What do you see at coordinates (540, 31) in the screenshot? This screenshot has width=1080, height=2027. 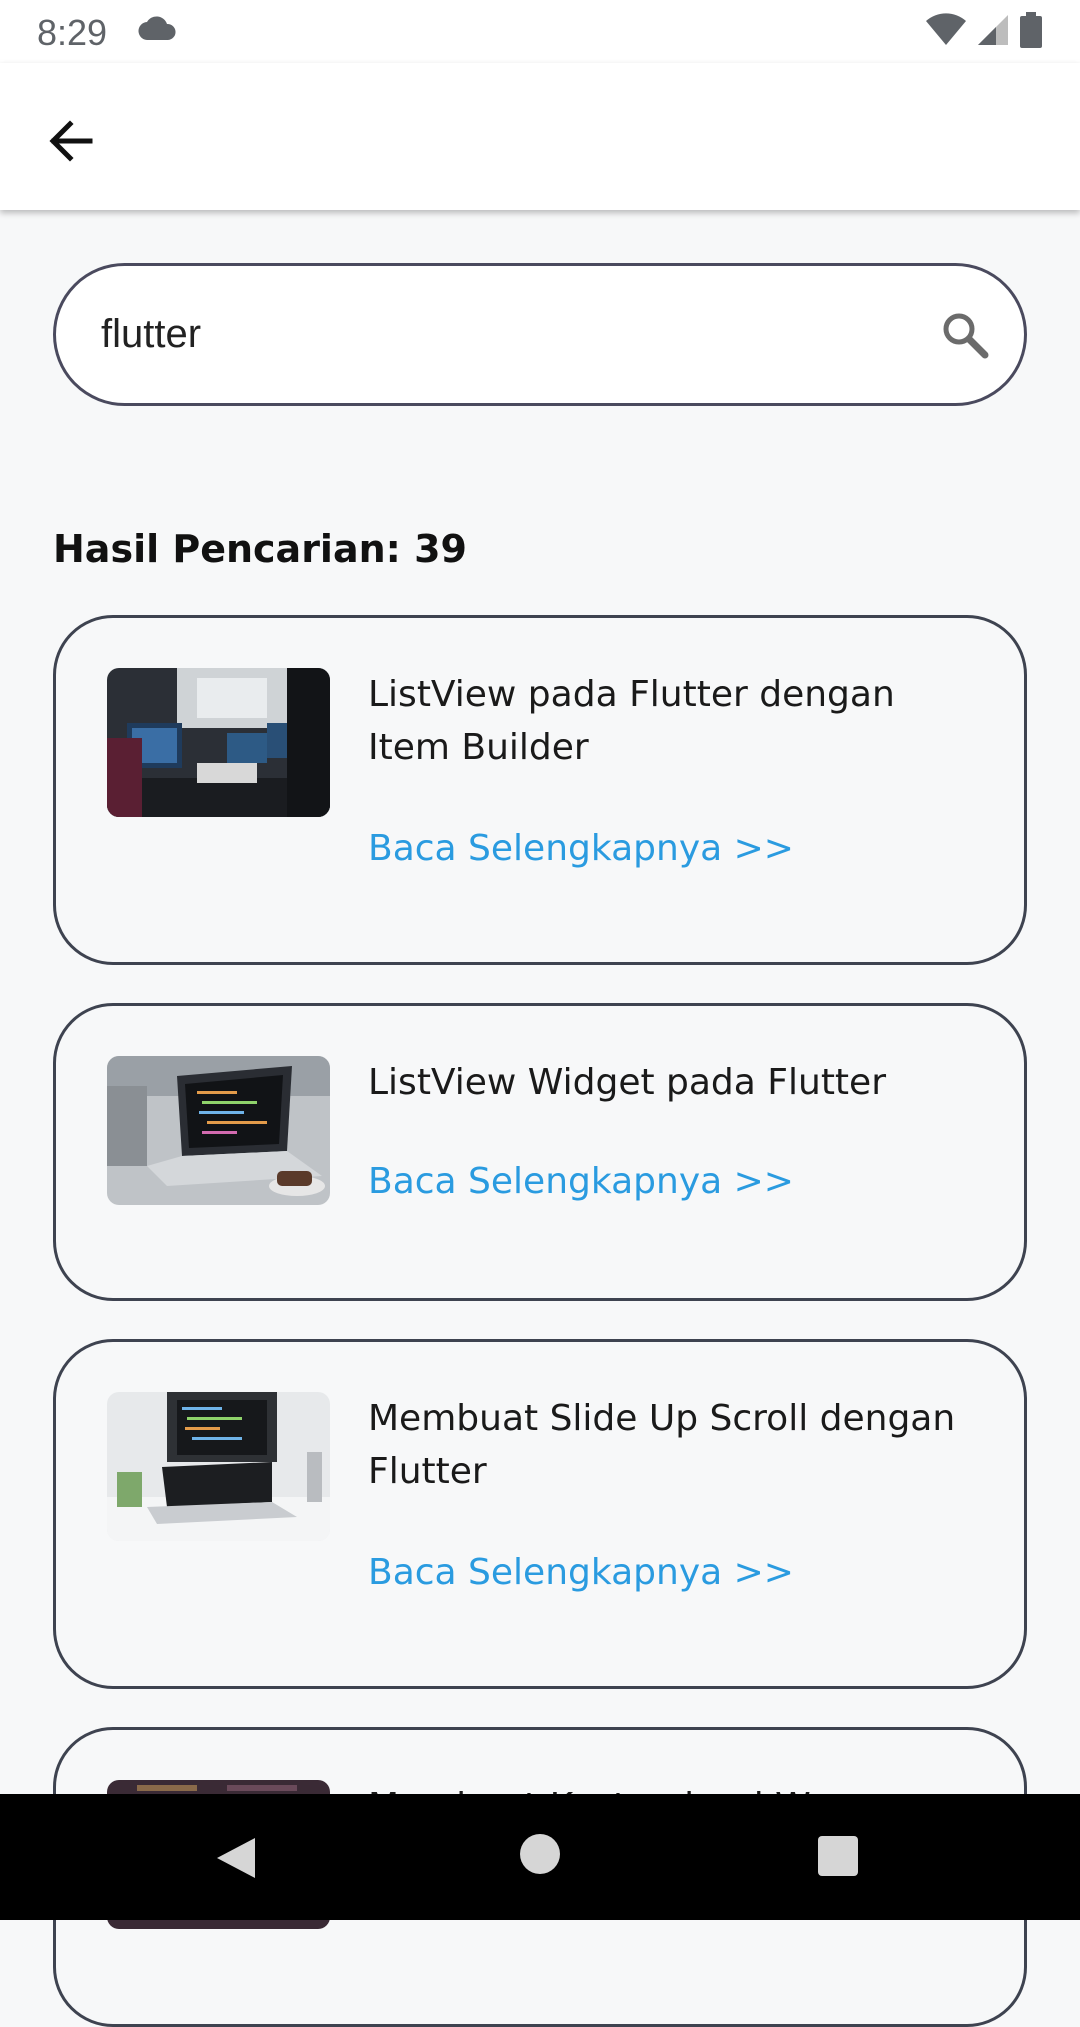 I see `status-bar: 8:29` at bounding box center [540, 31].